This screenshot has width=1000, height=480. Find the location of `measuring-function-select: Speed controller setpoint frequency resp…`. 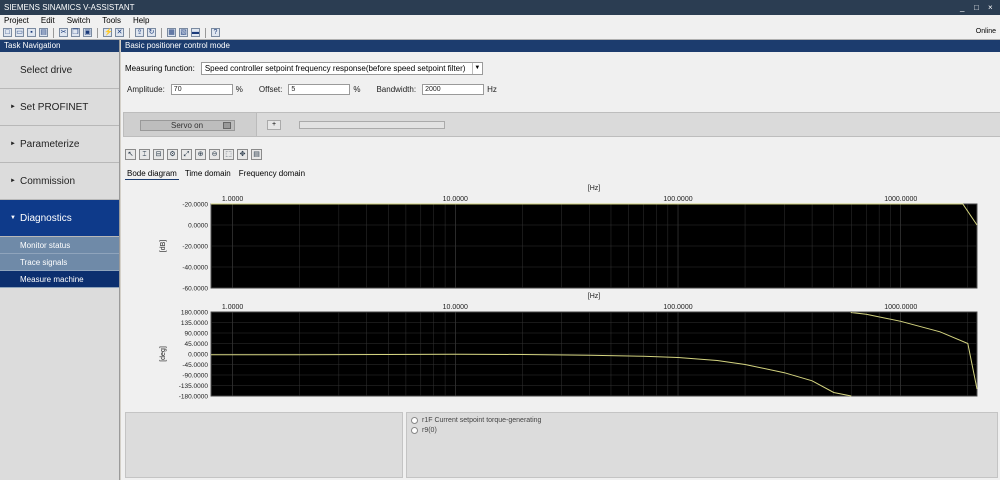

measuring-function-select: Speed controller setpoint frequency resp… is located at coordinates (341, 68).